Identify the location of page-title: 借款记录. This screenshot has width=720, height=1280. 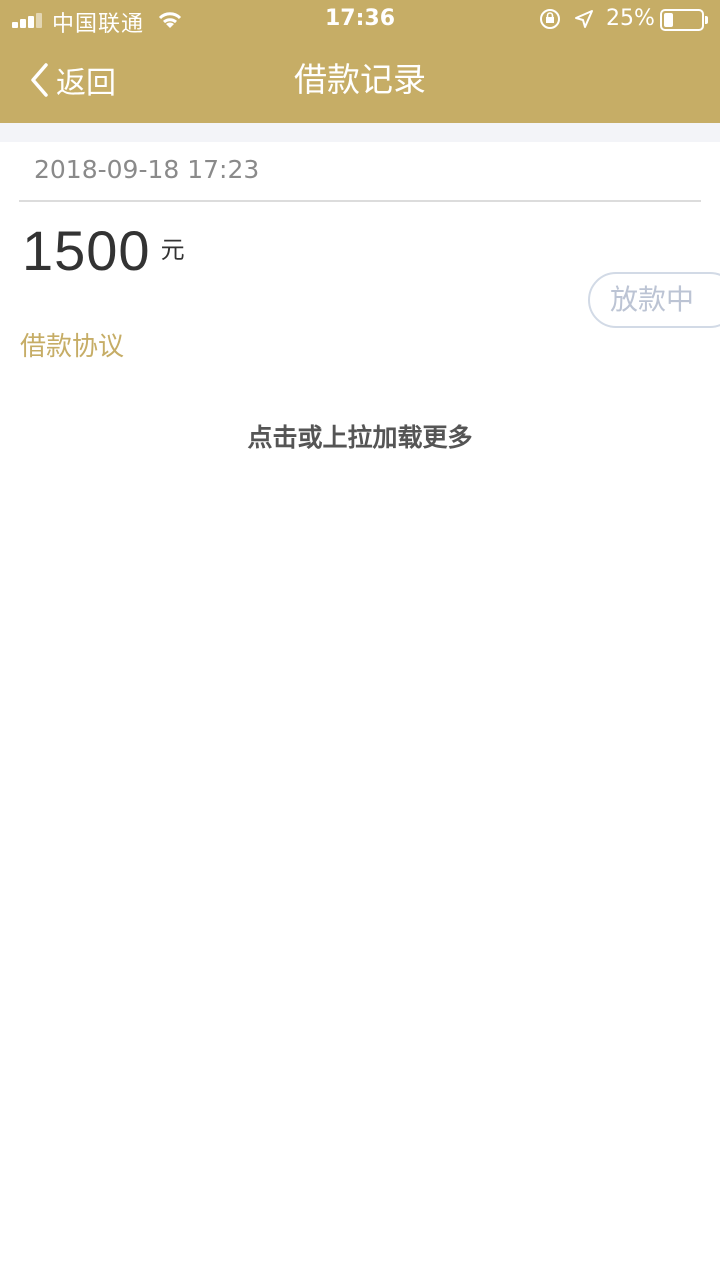
(360, 79).